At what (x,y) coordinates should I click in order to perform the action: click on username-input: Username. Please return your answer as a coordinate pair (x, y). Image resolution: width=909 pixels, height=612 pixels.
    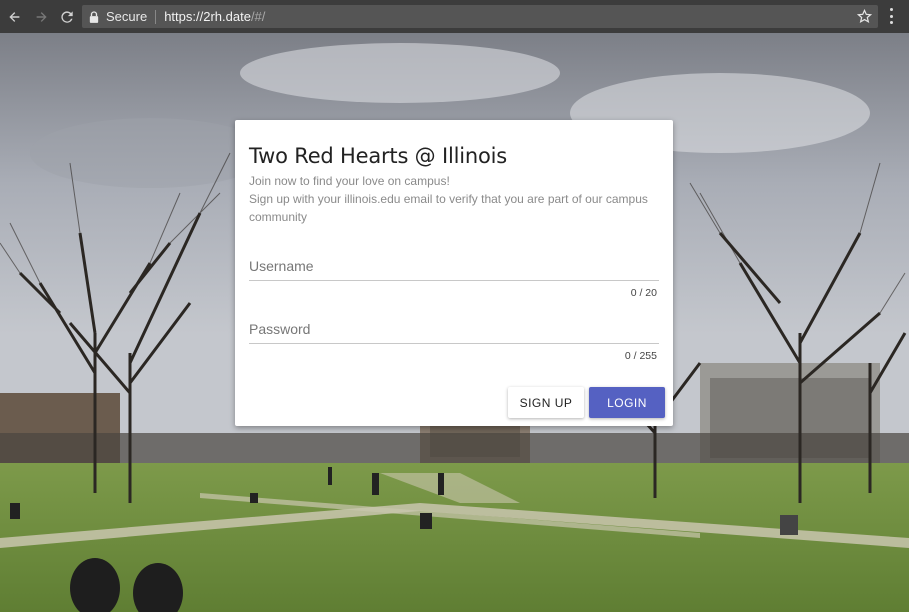
    Looking at the image, I should click on (454, 268).